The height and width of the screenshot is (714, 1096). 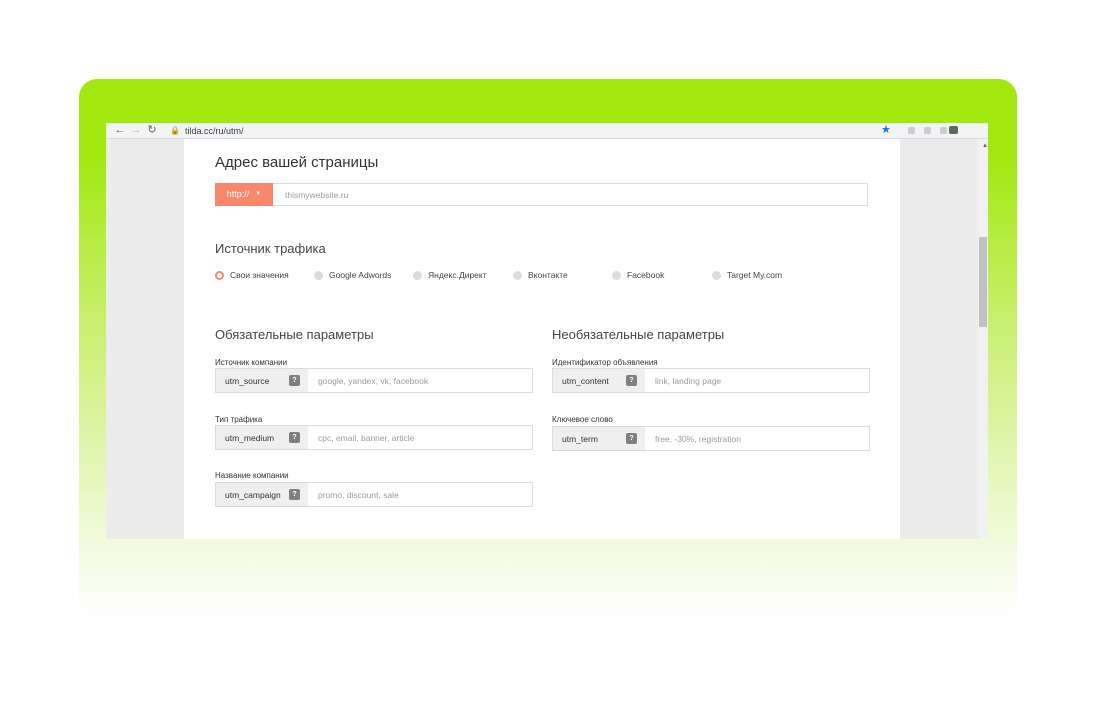 I want to click on url-text: tilda.cc/ru/utm/, so click(x=214, y=131).